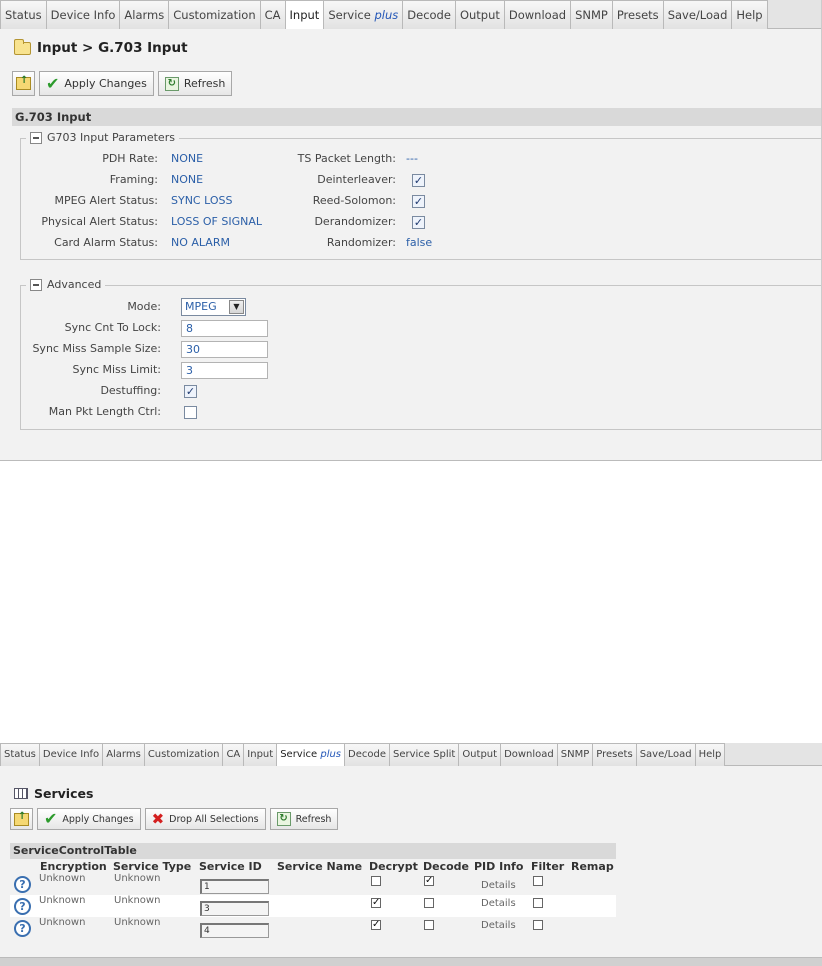 This screenshot has width=822, height=966. I want to click on tab-label: Input, so click(260, 754).